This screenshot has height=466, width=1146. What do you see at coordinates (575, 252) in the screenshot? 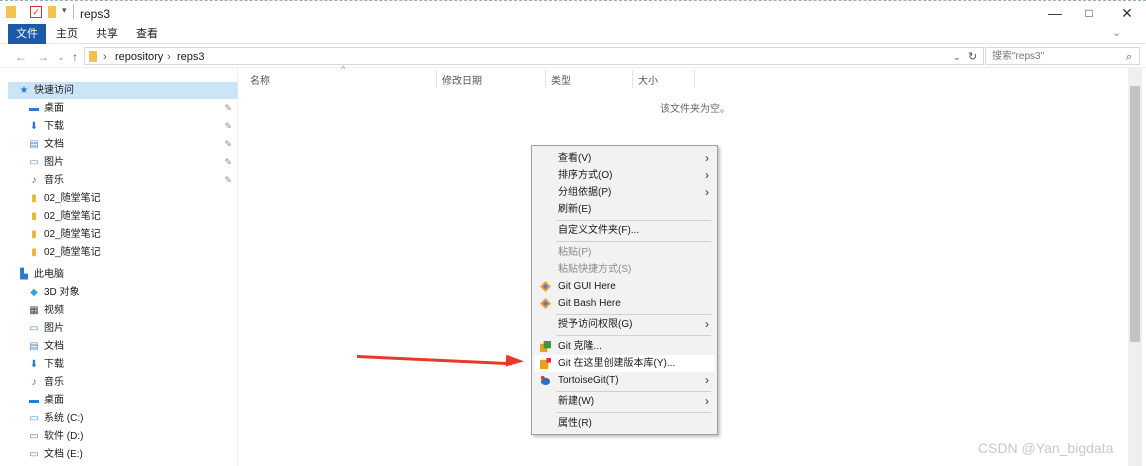
I see `menu-label: 粘贴(P)` at bounding box center [575, 252].